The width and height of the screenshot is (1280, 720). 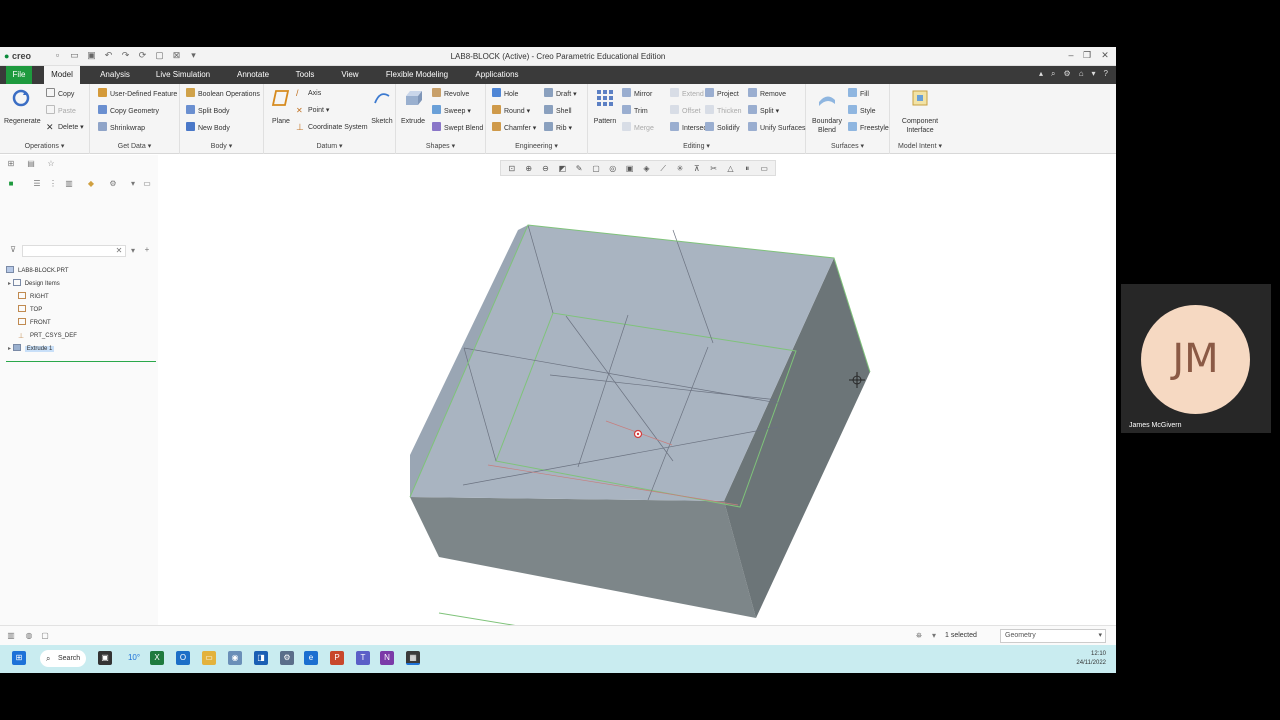 I want to click on plane-button: Plane, so click(x=281, y=107).